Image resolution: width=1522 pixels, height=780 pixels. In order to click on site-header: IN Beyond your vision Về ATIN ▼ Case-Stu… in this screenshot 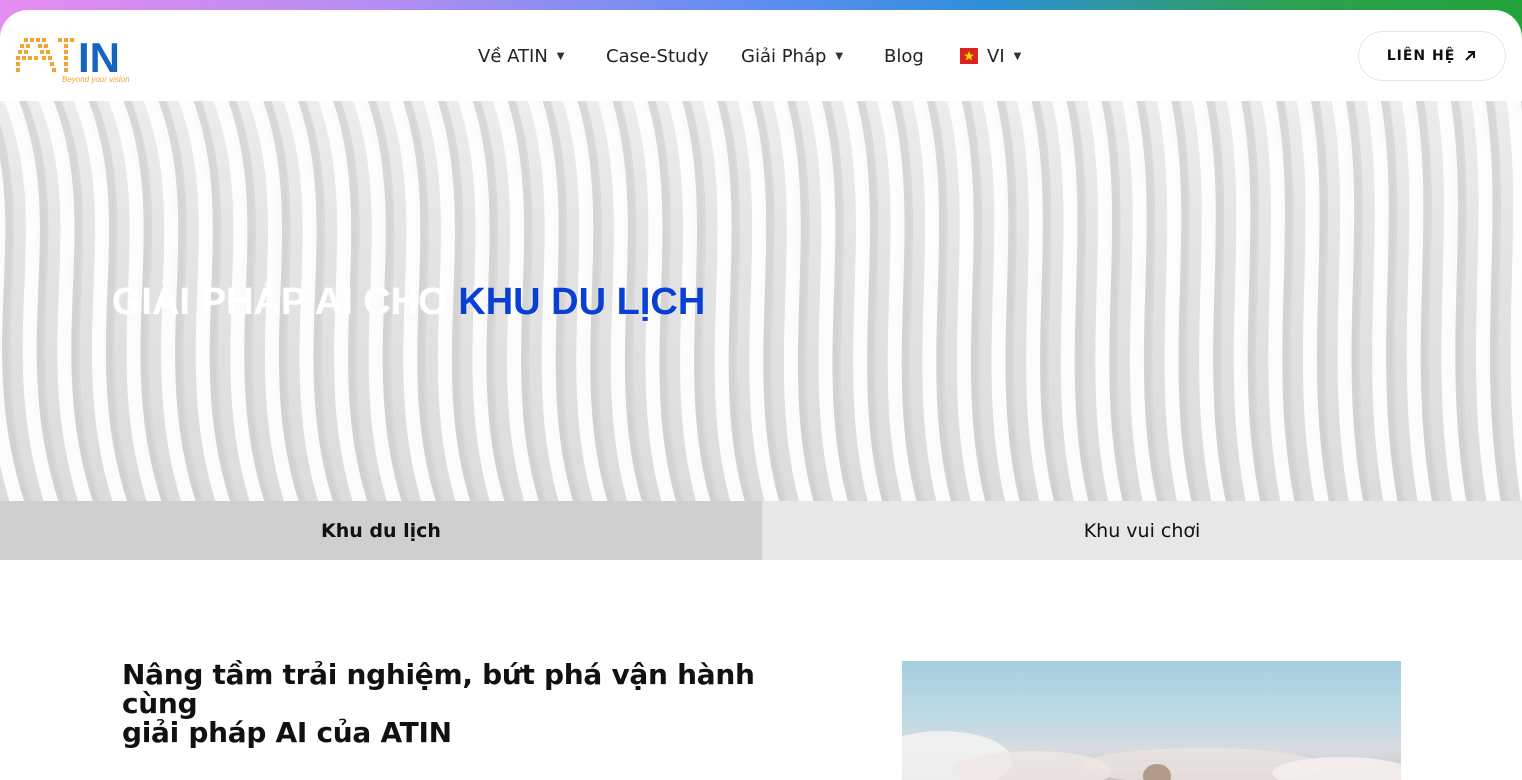, I will do `click(761, 55)`.